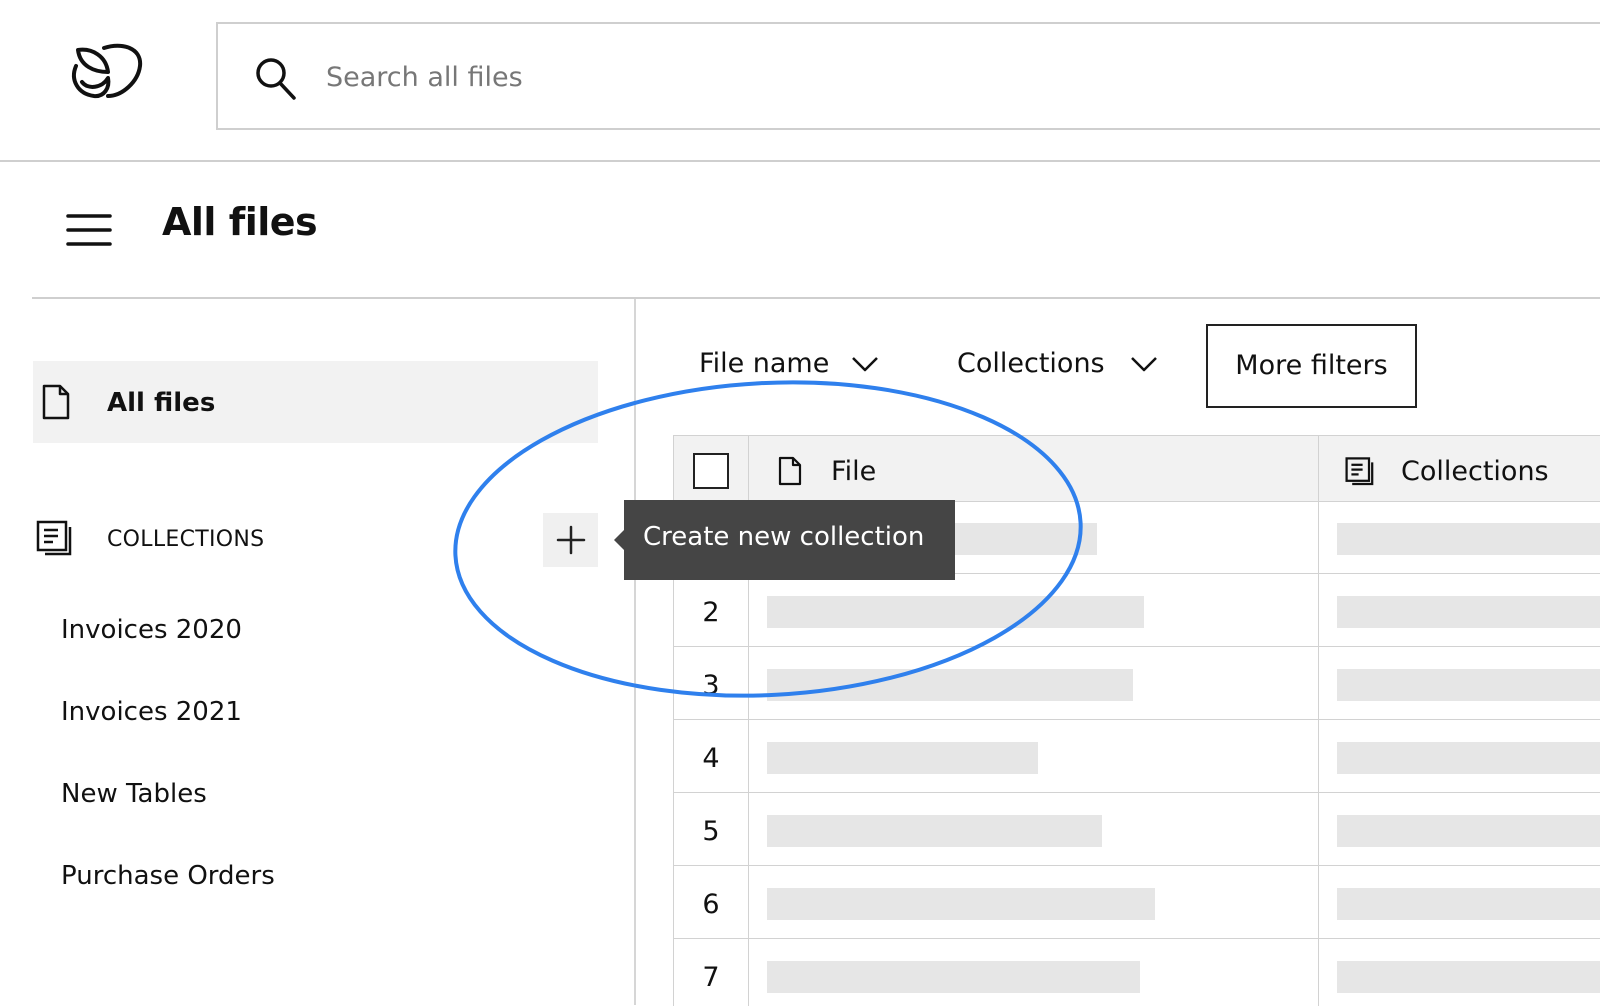  What do you see at coordinates (711, 685) in the screenshot?
I see `row-number: 3` at bounding box center [711, 685].